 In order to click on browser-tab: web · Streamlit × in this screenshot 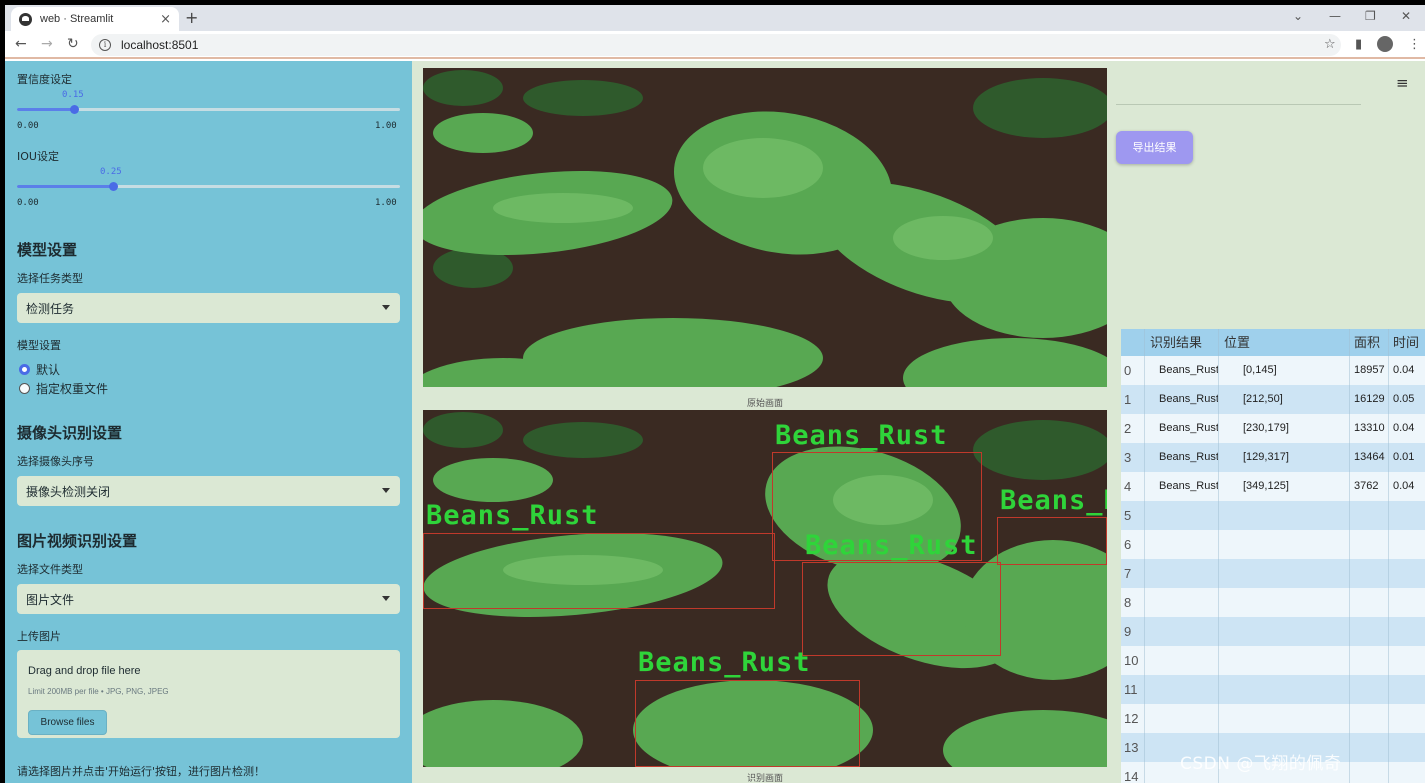, I will do `click(95, 19)`.